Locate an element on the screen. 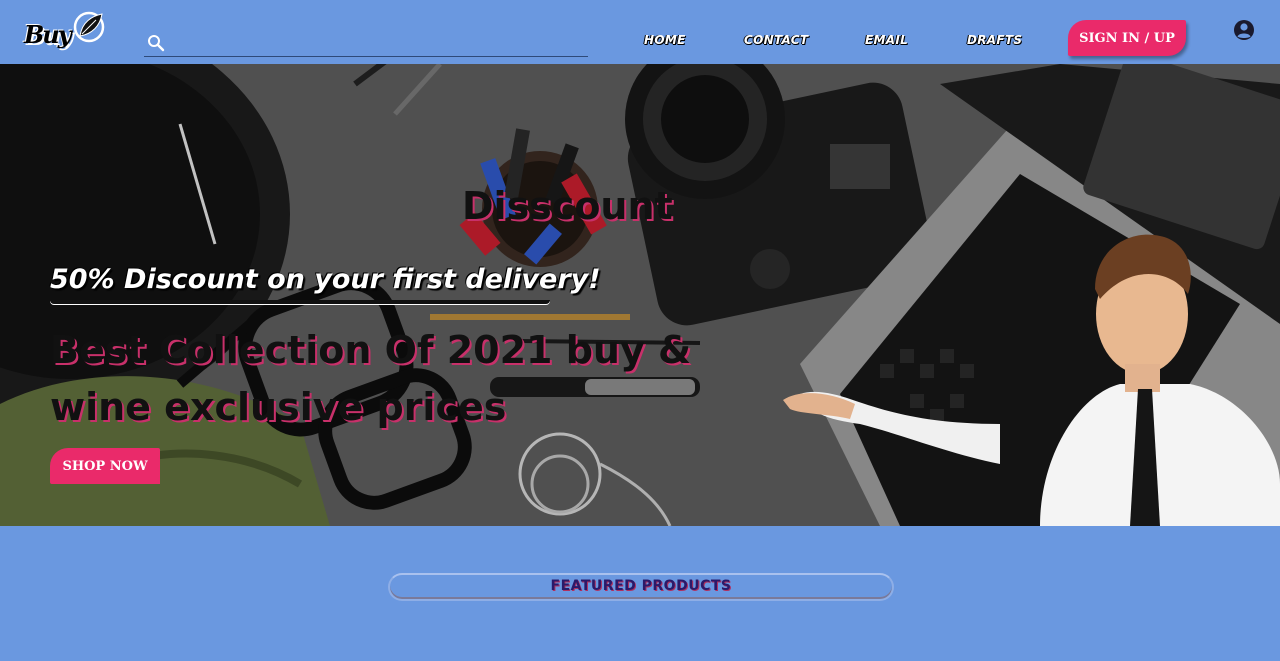 This screenshot has width=1280, height=661. featured-products-heading: FEATURED PRODUCTS is located at coordinates (641, 587).